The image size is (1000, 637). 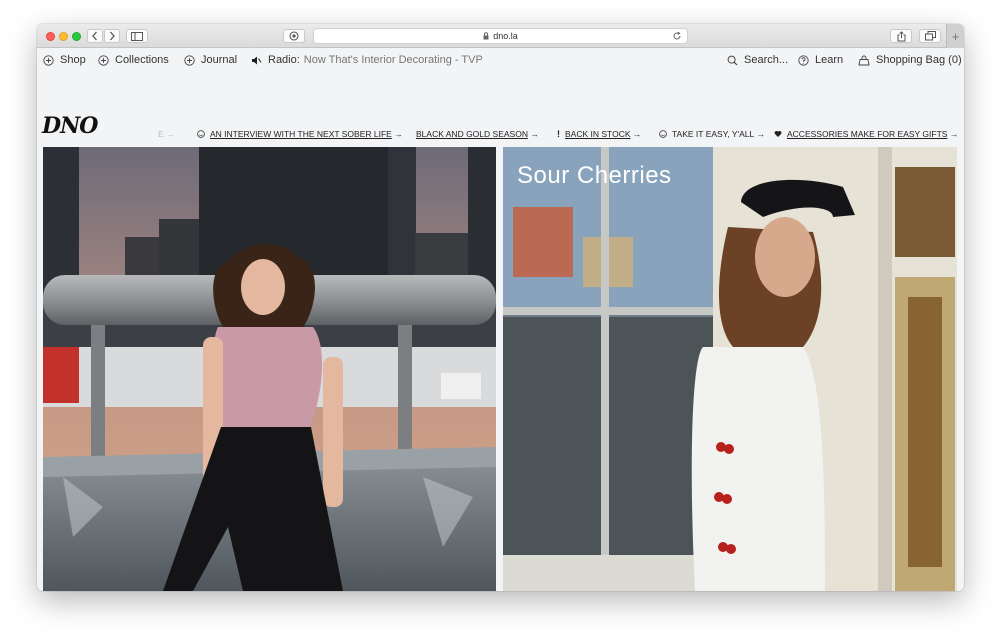 I want to click on shopping-bag-icon, so click(x=864, y=60).